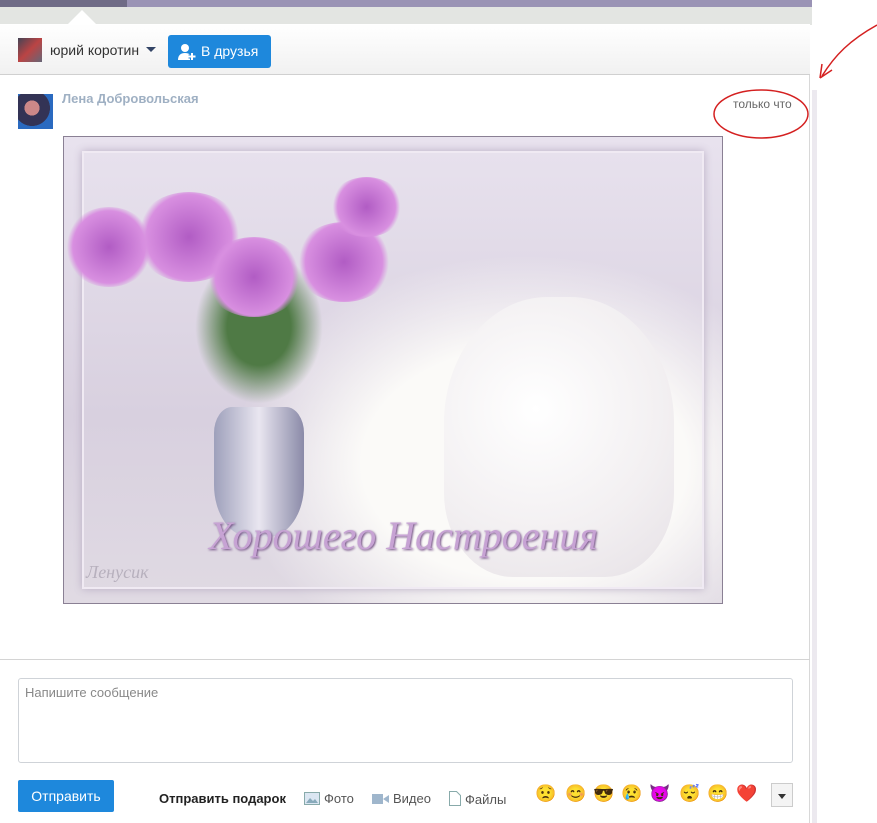 The image size is (877, 823). What do you see at coordinates (403, 535) in the screenshot?
I see `image-caption: Хорошего Настроения` at bounding box center [403, 535].